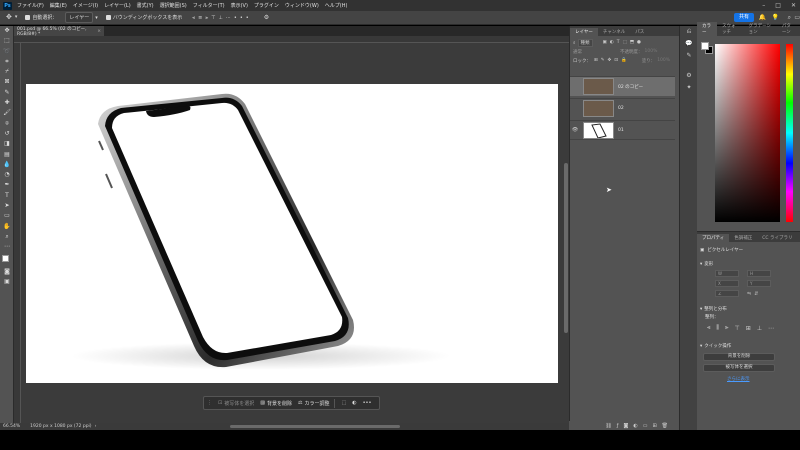 This screenshot has height=450, width=800. Describe the element at coordinates (230, 18) in the screenshot. I see `distribute-icon: ⋯` at that location.